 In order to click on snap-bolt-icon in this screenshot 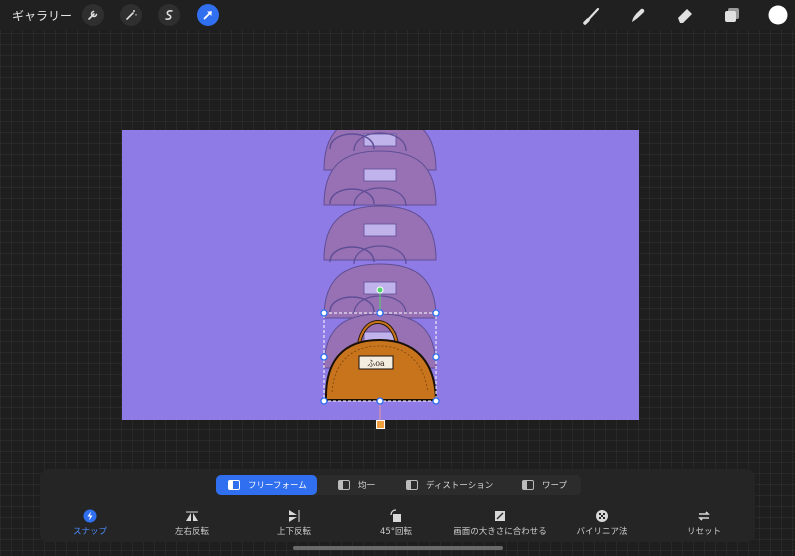, I will do `click(90, 516)`.